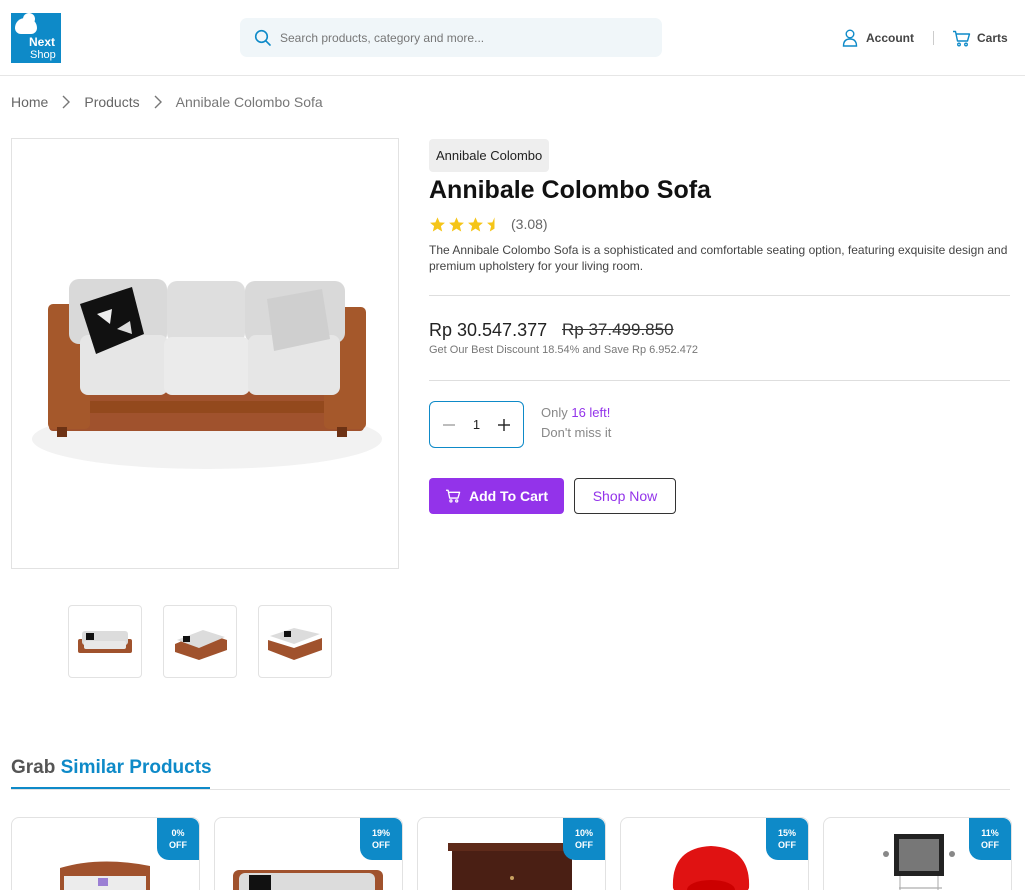  I want to click on similar-products-heading: Grab Similar Products, so click(111, 768).